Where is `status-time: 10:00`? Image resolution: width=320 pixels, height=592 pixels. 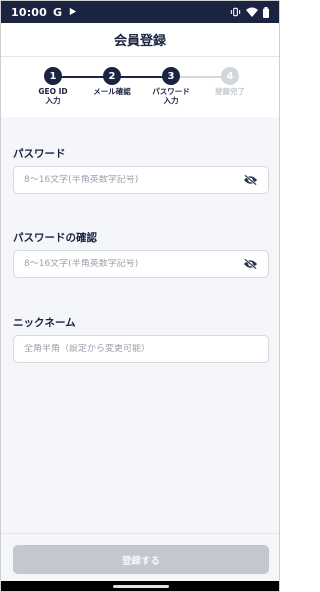
status-time: 10:00 is located at coordinates (29, 12).